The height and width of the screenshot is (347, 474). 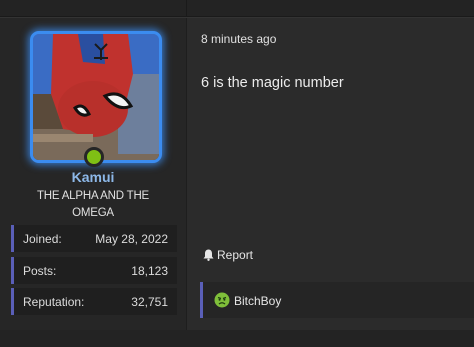 I want to click on username-link: Kamui, so click(x=93, y=177).